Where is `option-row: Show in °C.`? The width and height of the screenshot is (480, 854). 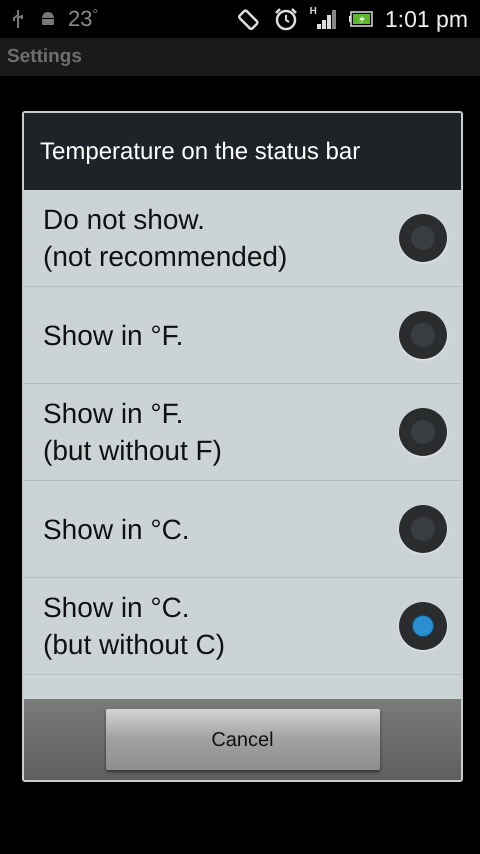 option-row: Show in °C. is located at coordinates (242, 529).